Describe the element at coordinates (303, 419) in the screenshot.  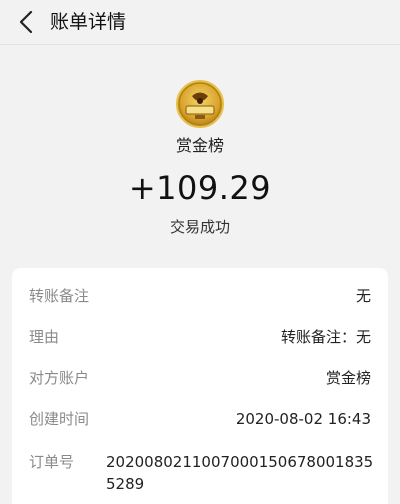
I see `detail-value: 2020-08-02 16:43` at that location.